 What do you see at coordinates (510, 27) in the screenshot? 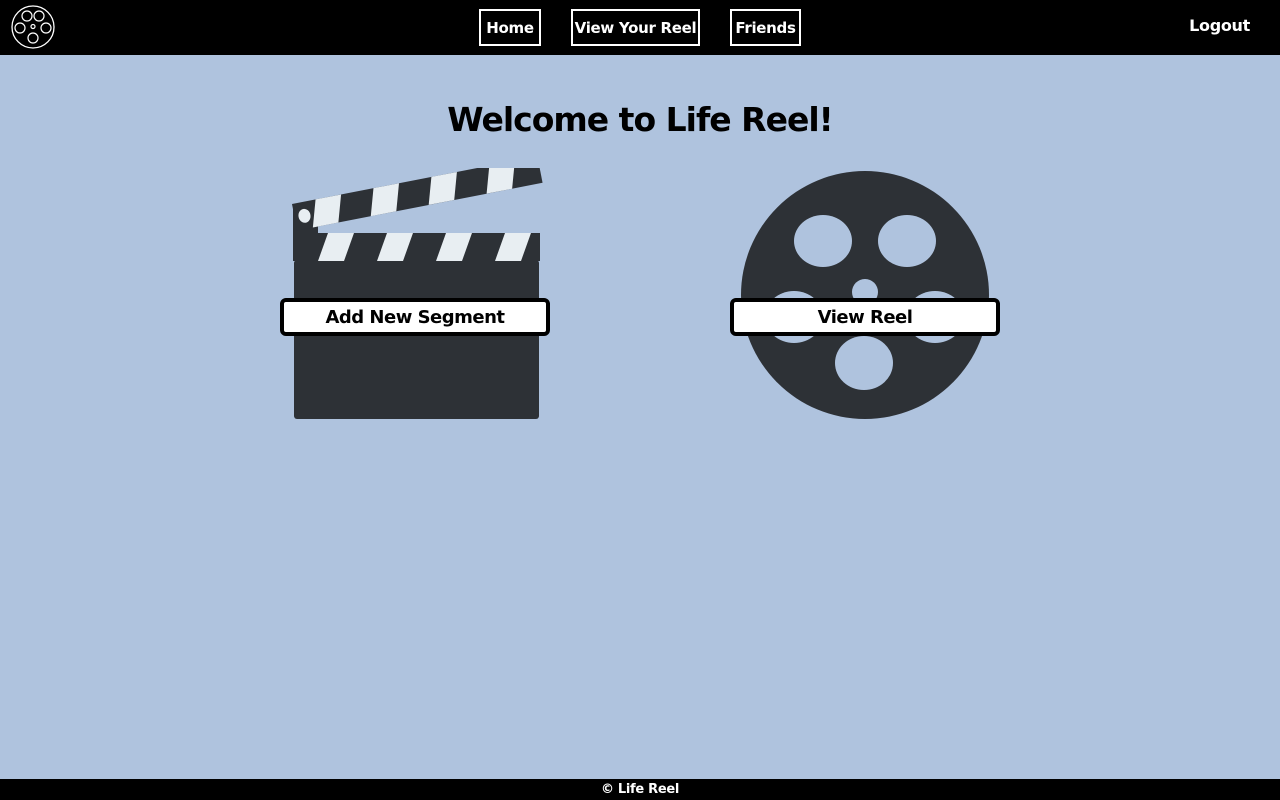
I see `nav-home-link: Home` at bounding box center [510, 27].